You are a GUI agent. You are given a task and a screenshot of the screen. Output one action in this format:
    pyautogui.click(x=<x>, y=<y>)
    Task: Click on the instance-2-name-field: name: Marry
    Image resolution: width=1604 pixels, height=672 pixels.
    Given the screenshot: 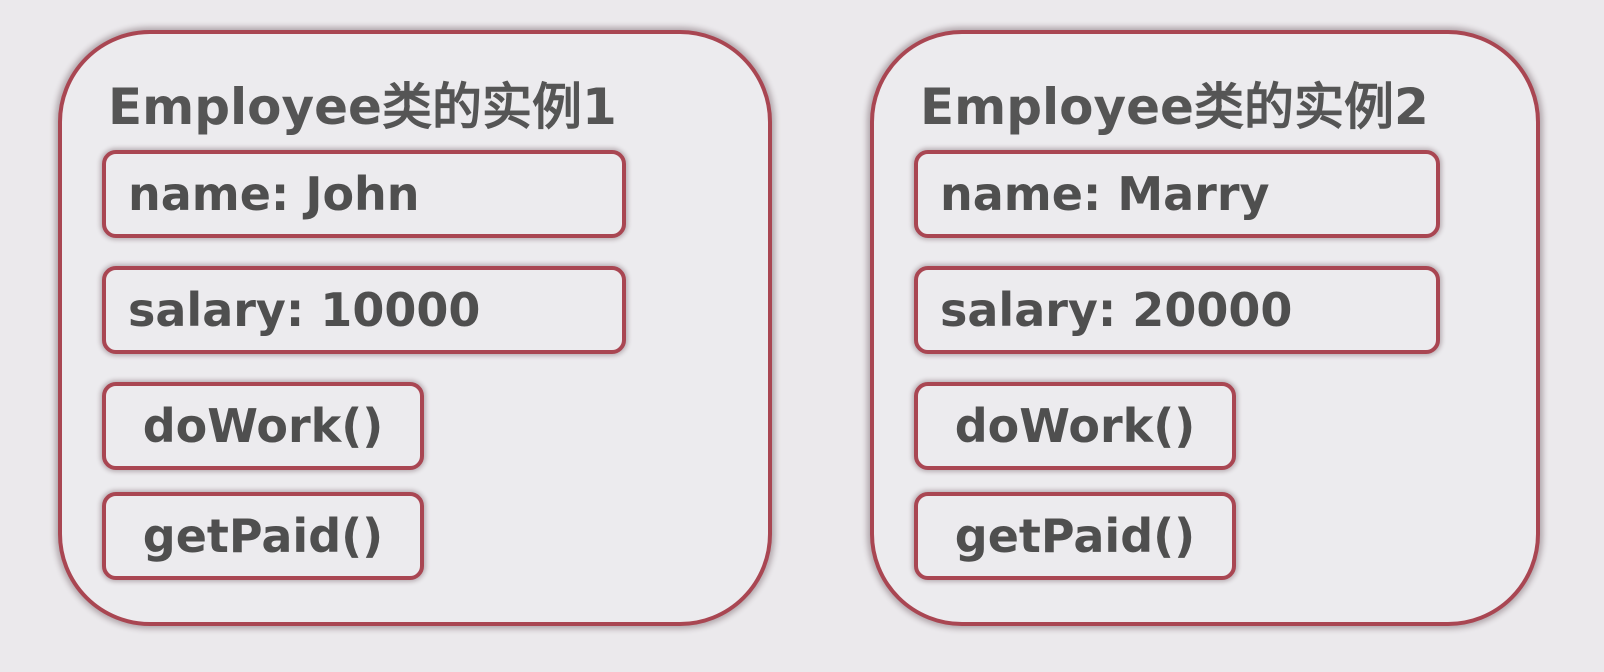 What is the action you would take?
    pyautogui.click(x=1177, y=194)
    